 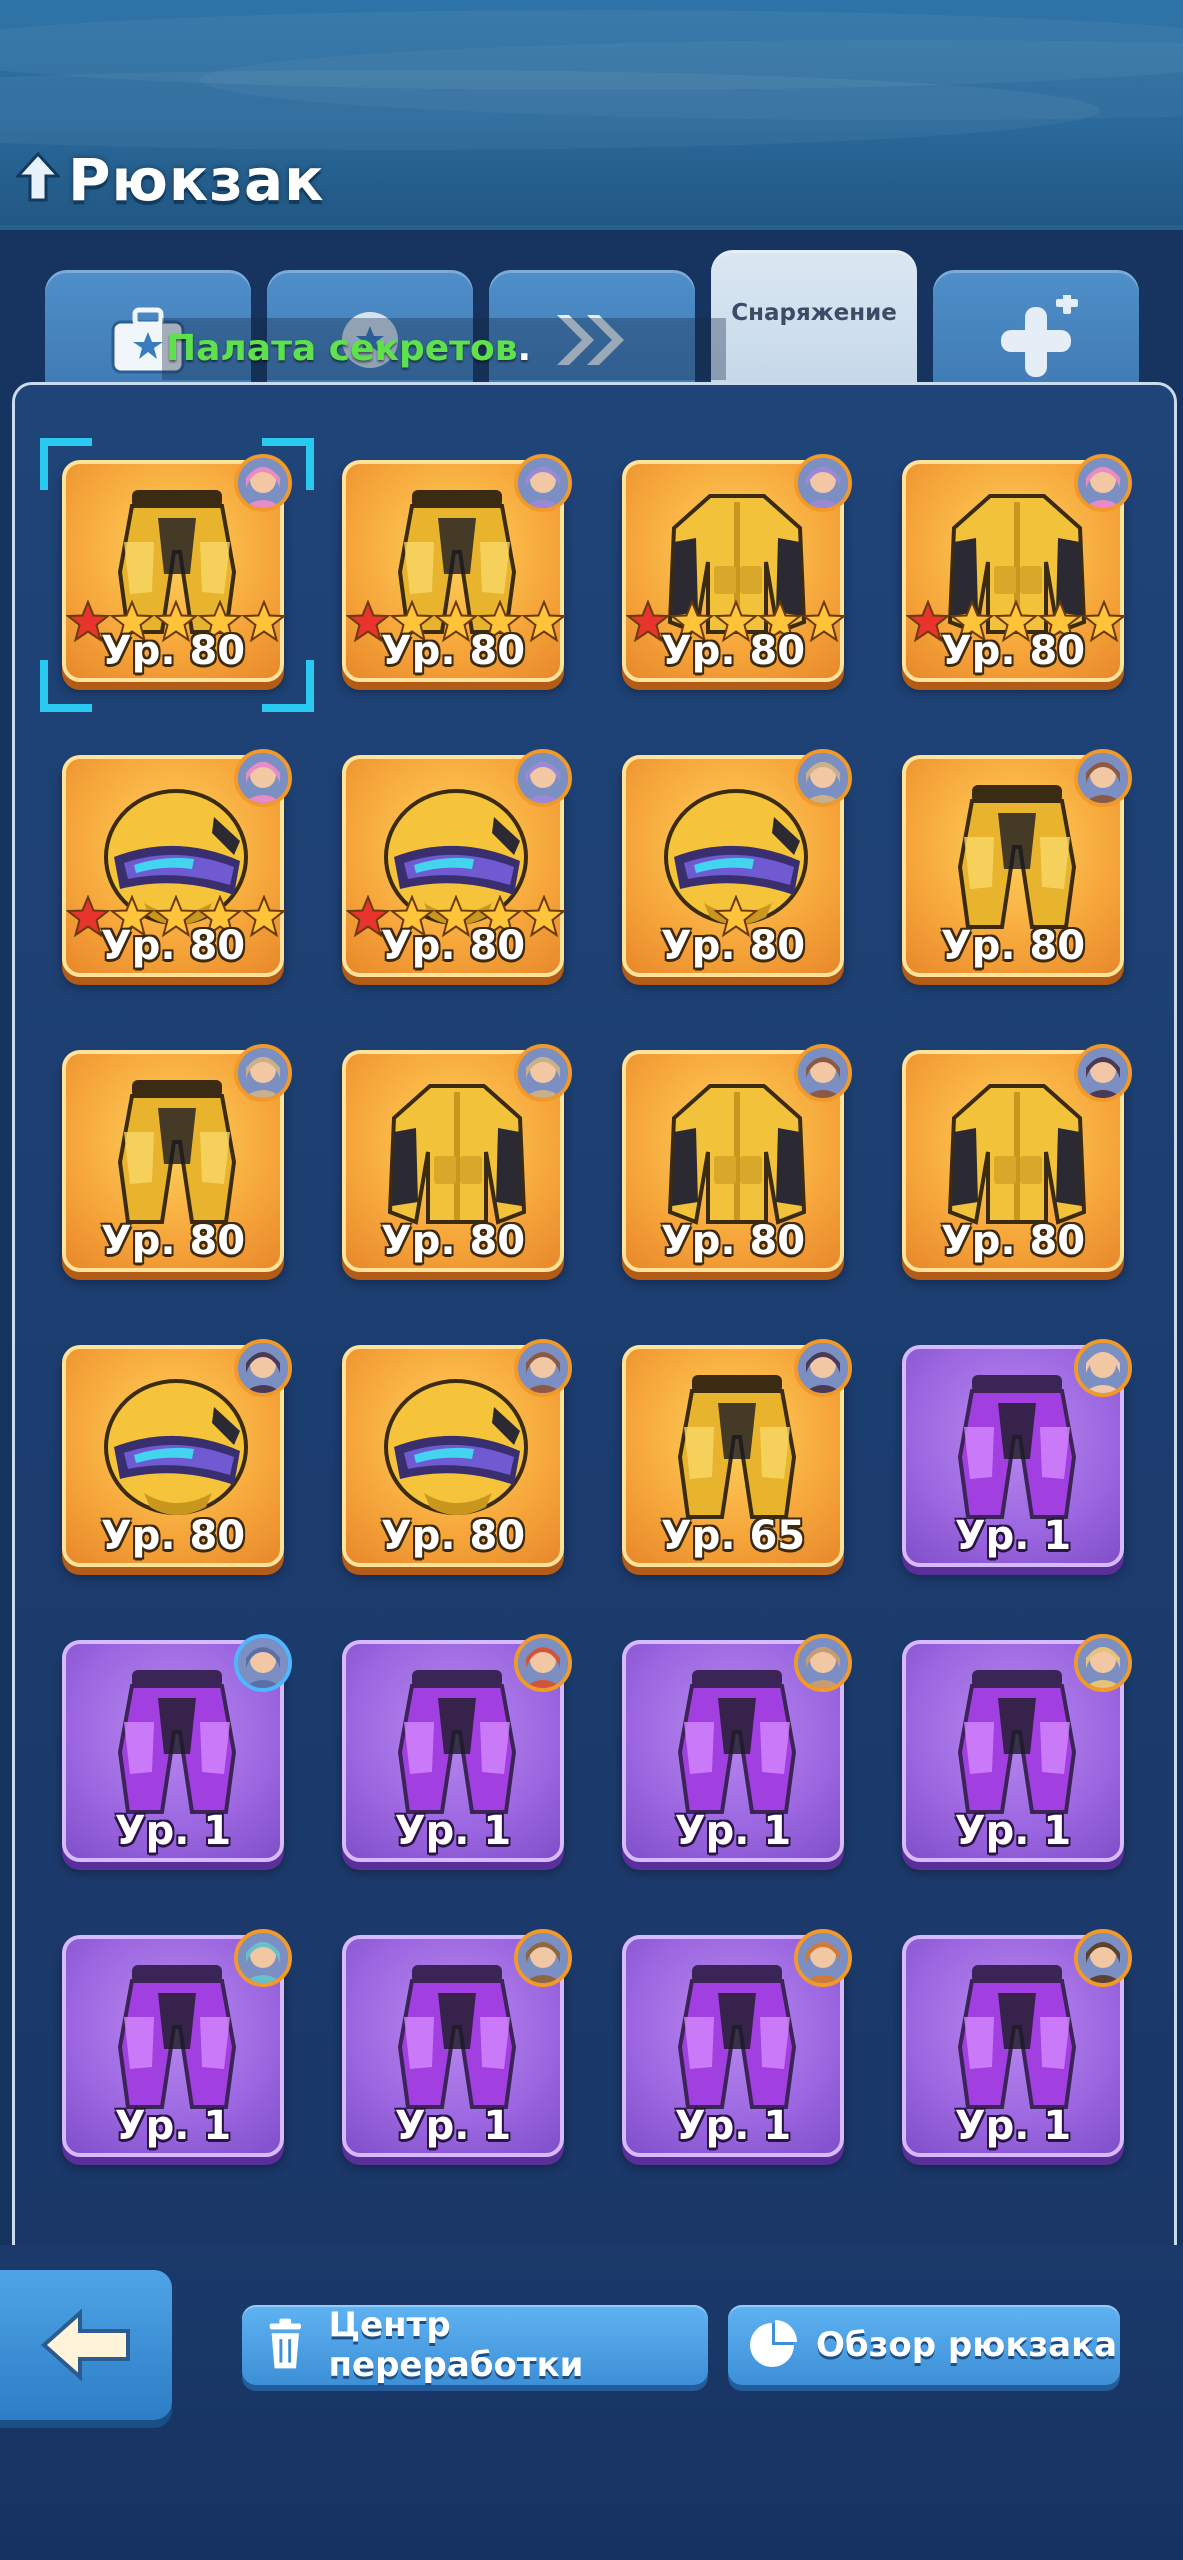 What do you see at coordinates (543, 1663) in the screenshot?
I see `red-hair-avatar` at bounding box center [543, 1663].